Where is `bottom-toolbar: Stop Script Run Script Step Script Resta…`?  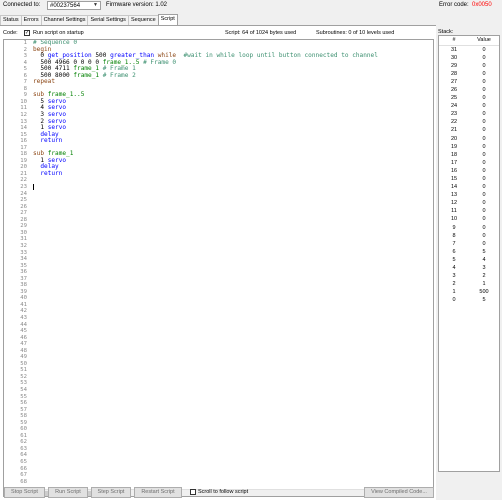
bottom-toolbar: Stop Script Run Script Step Script Resta… is located at coordinates (218, 493).